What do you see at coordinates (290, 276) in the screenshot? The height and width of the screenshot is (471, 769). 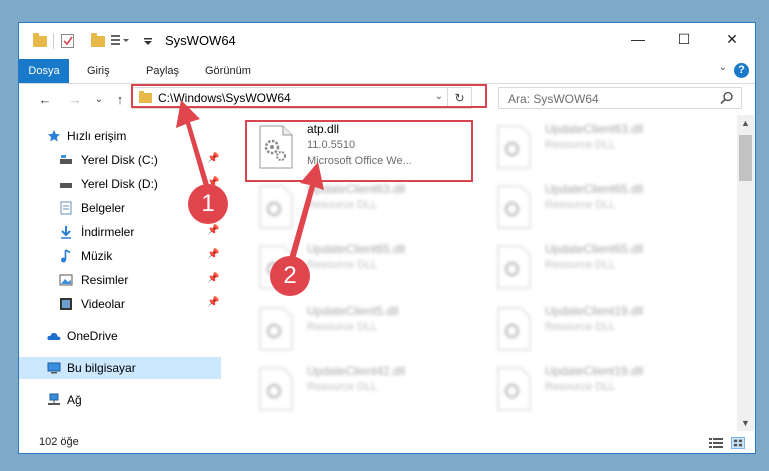 I see `step-2-badge: 2` at bounding box center [290, 276].